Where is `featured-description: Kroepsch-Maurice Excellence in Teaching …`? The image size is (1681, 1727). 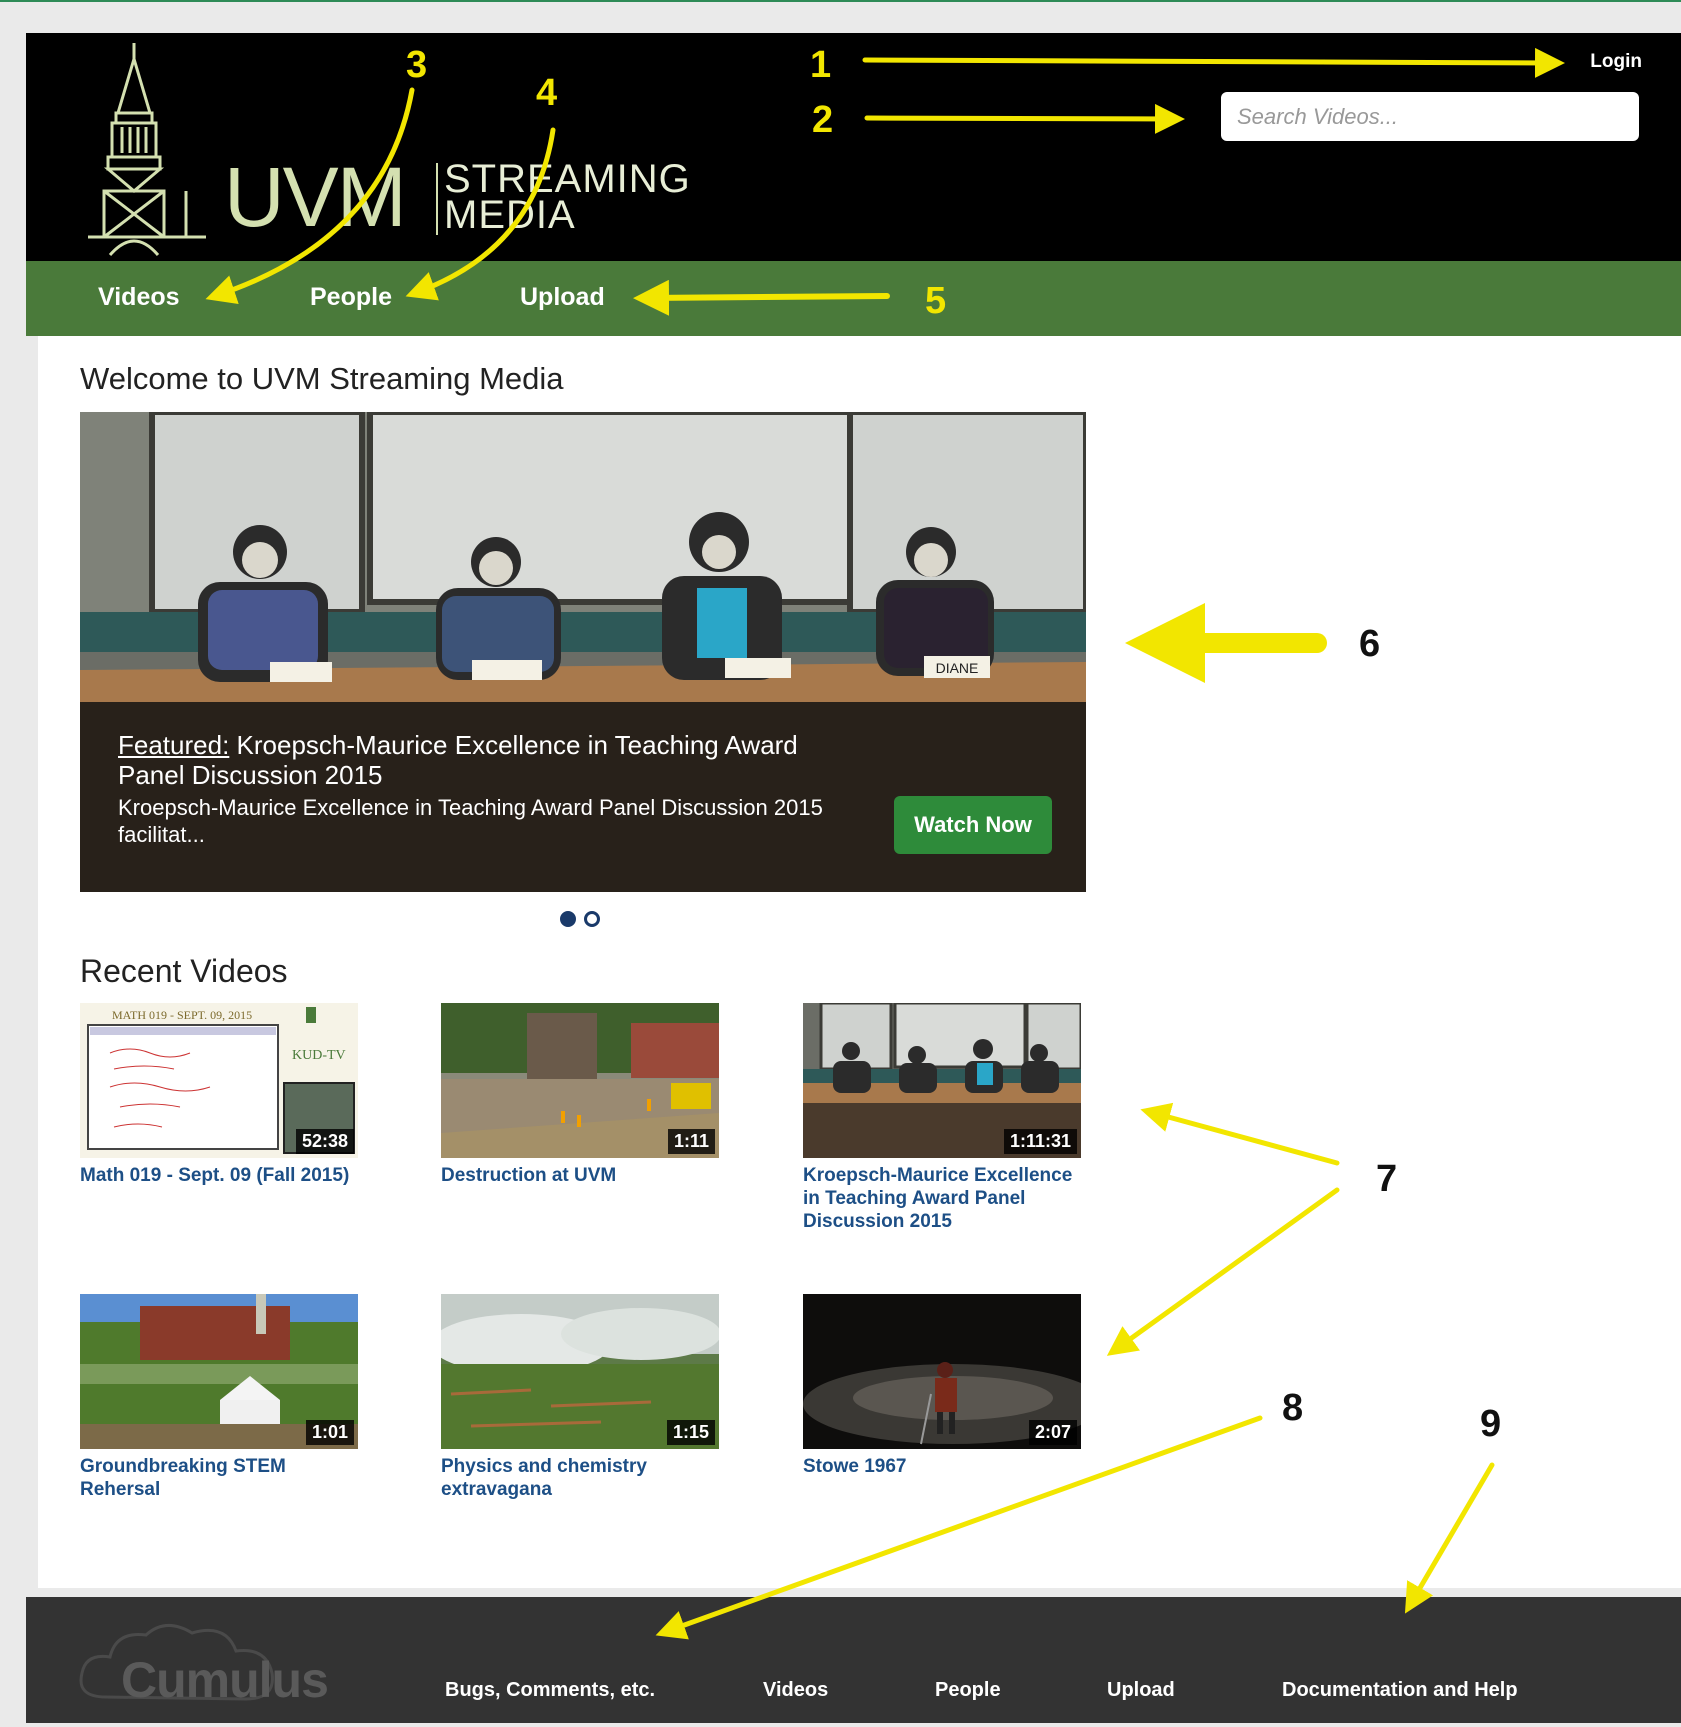 featured-description: Kroepsch-Maurice Excellence in Teaching … is located at coordinates (470, 821).